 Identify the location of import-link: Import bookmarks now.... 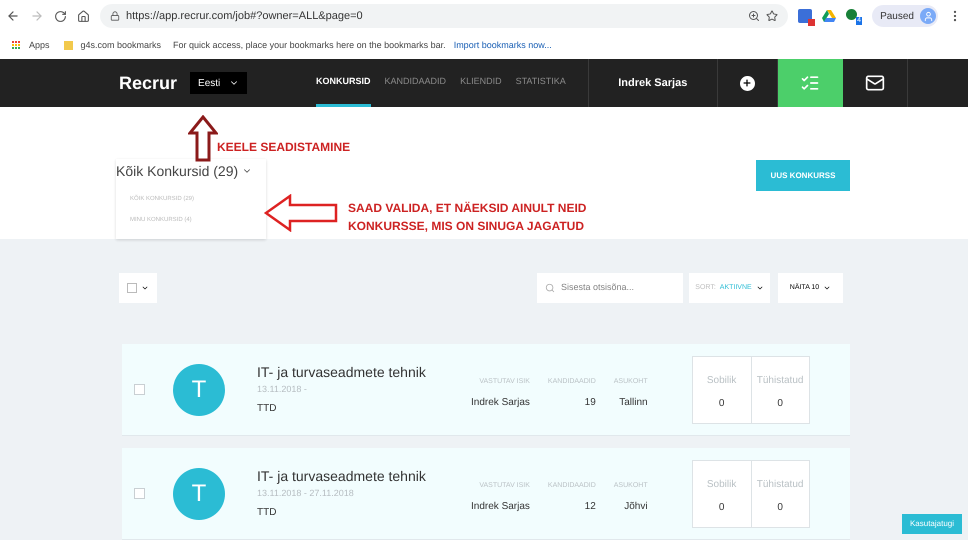
(503, 46).